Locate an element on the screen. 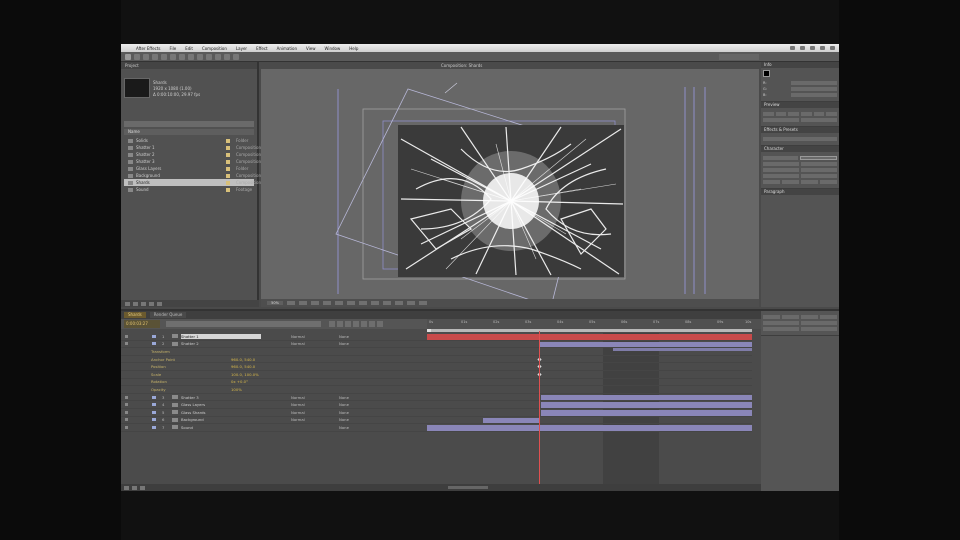 The image size is (960, 540). menu-edit: Edit is located at coordinates (189, 48).